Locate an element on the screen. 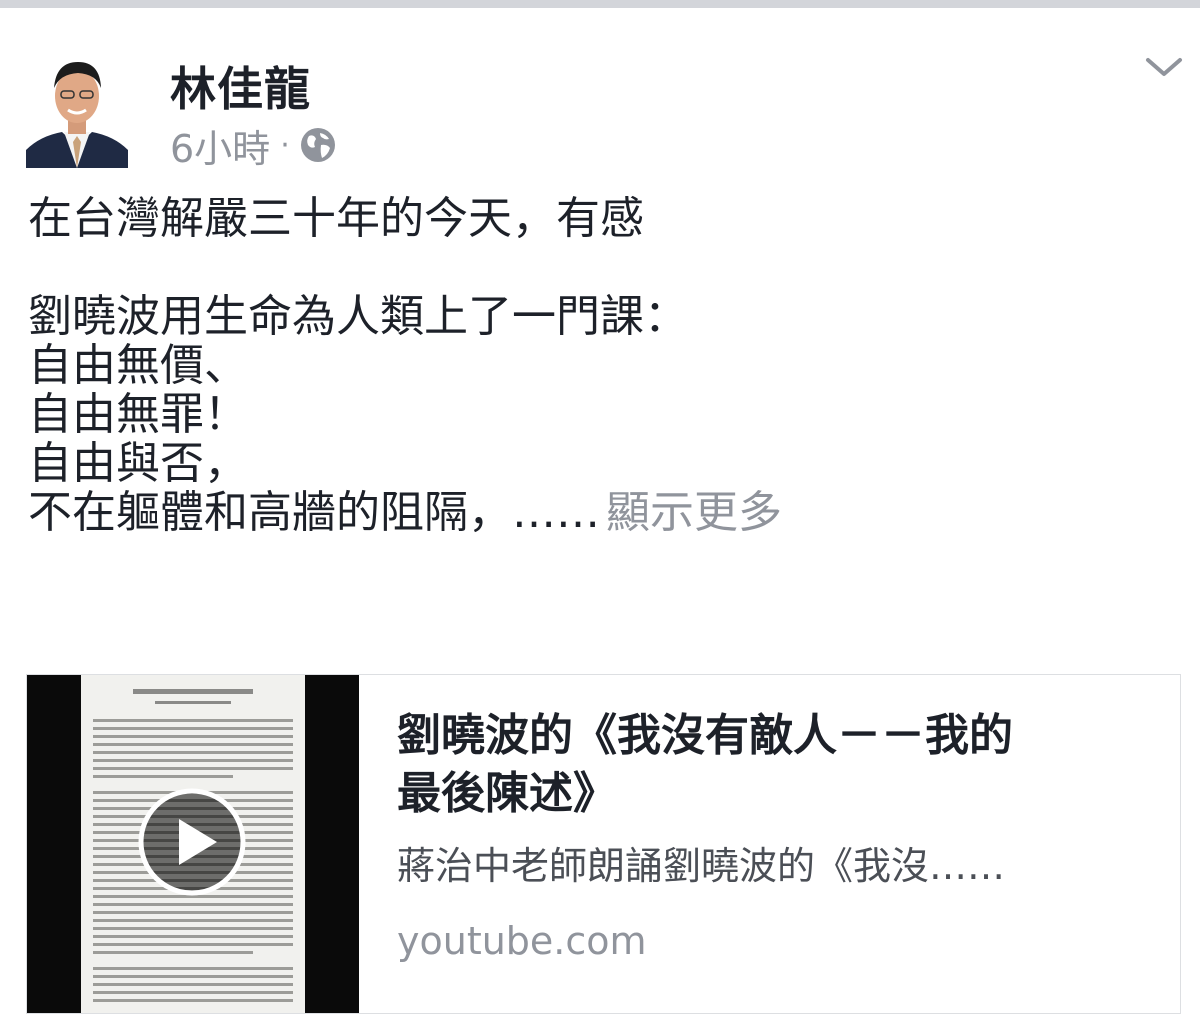  link-card-domain: youtube.com is located at coordinates (522, 941).